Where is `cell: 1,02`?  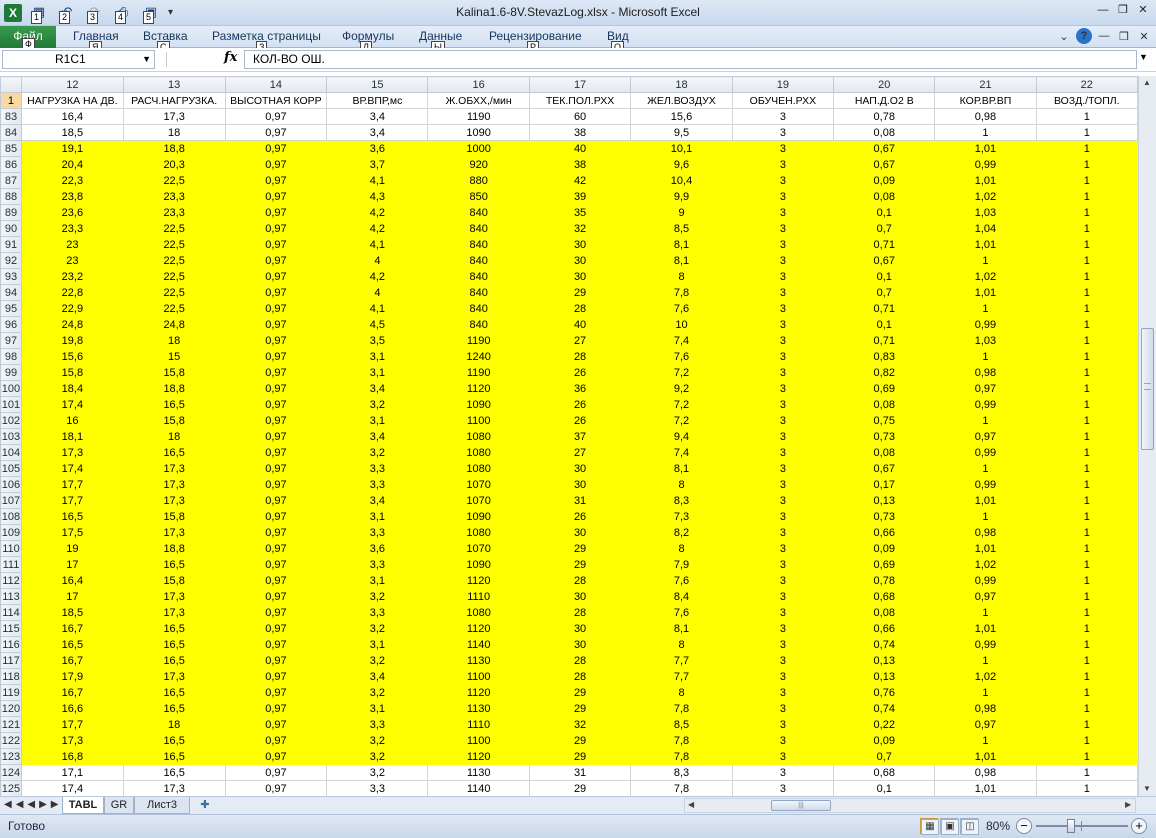
cell: 1,02 is located at coordinates (985, 196).